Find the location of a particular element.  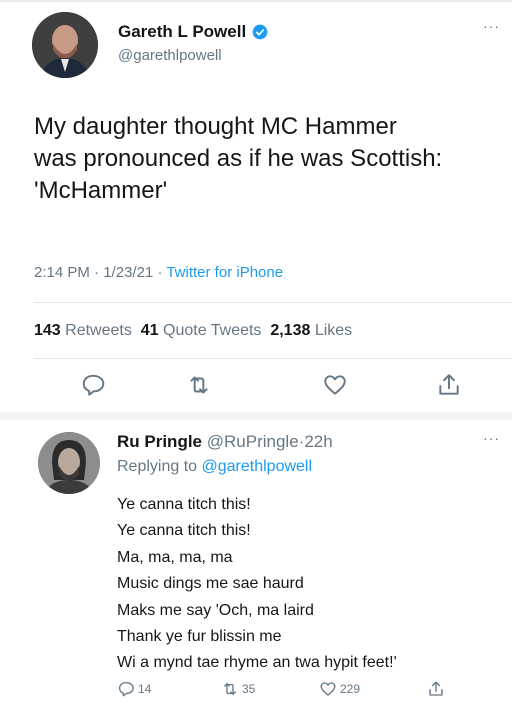

quotes-count: 41 is located at coordinates (149, 330).